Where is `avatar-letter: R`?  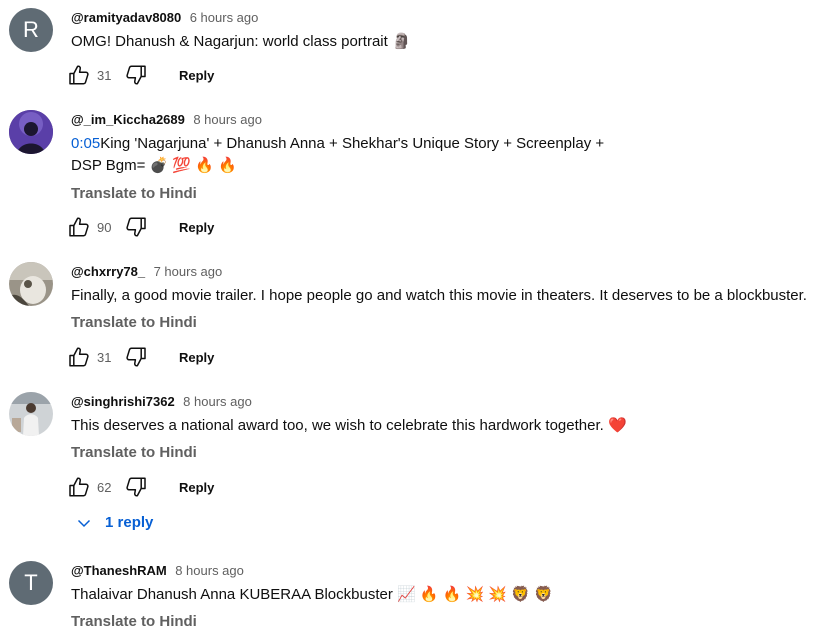
avatar-letter: R is located at coordinates (31, 29).